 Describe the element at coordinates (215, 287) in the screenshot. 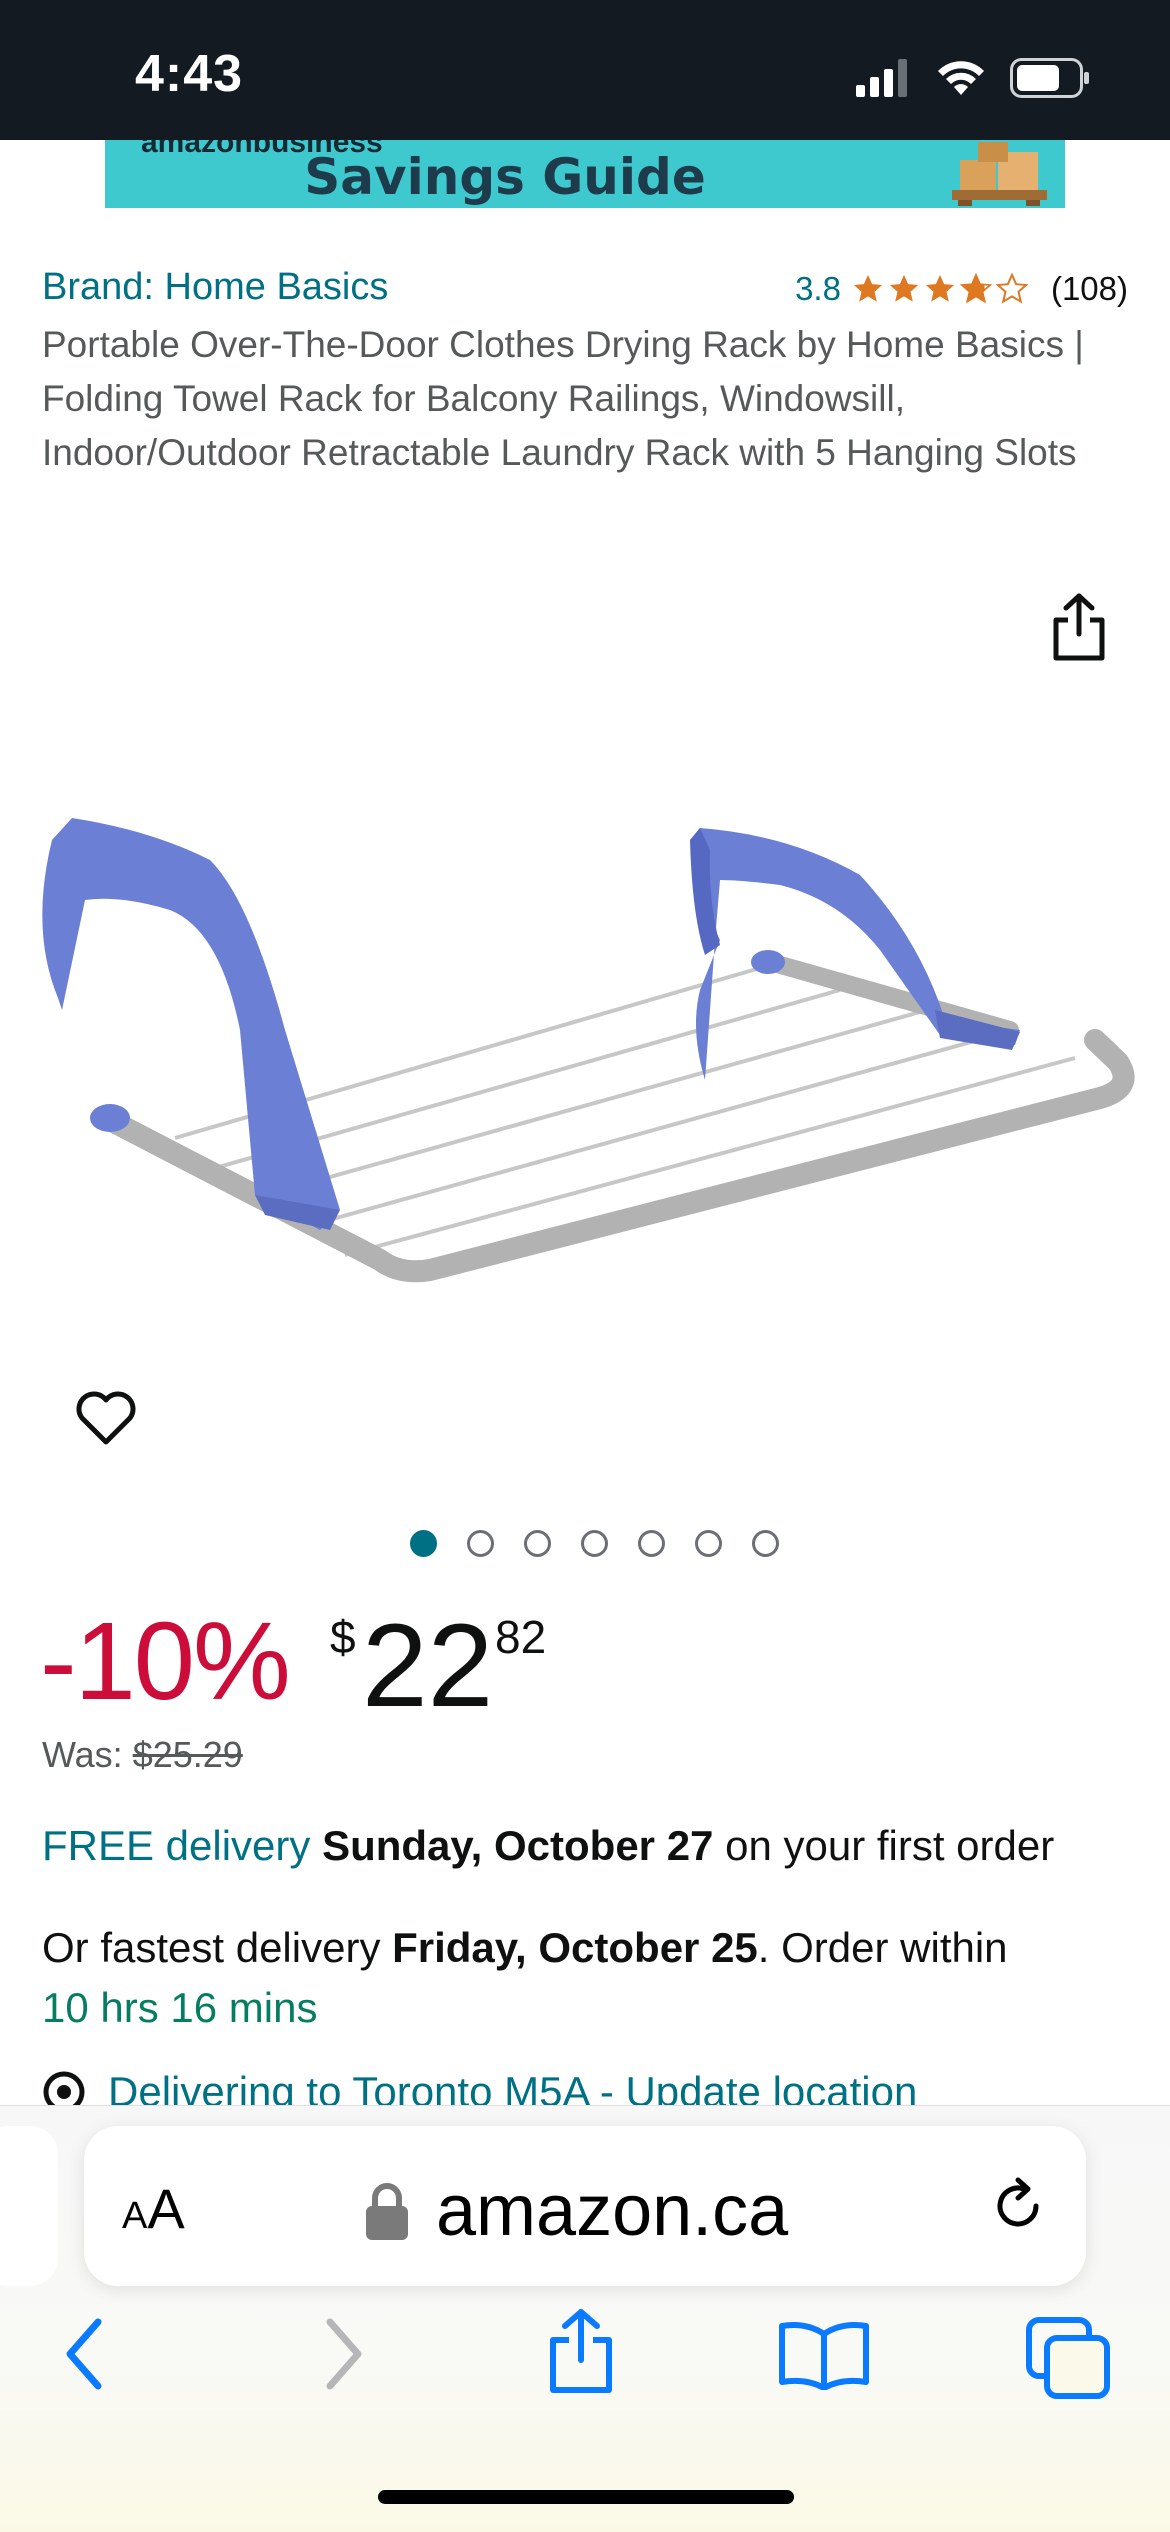

I see `brand-link: Brand: Home Basics` at that location.